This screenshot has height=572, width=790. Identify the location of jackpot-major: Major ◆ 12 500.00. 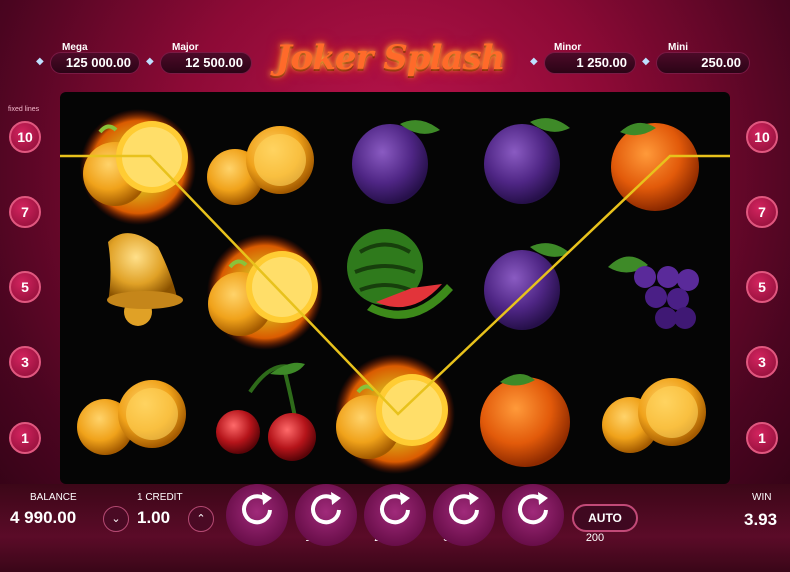
(199, 58).